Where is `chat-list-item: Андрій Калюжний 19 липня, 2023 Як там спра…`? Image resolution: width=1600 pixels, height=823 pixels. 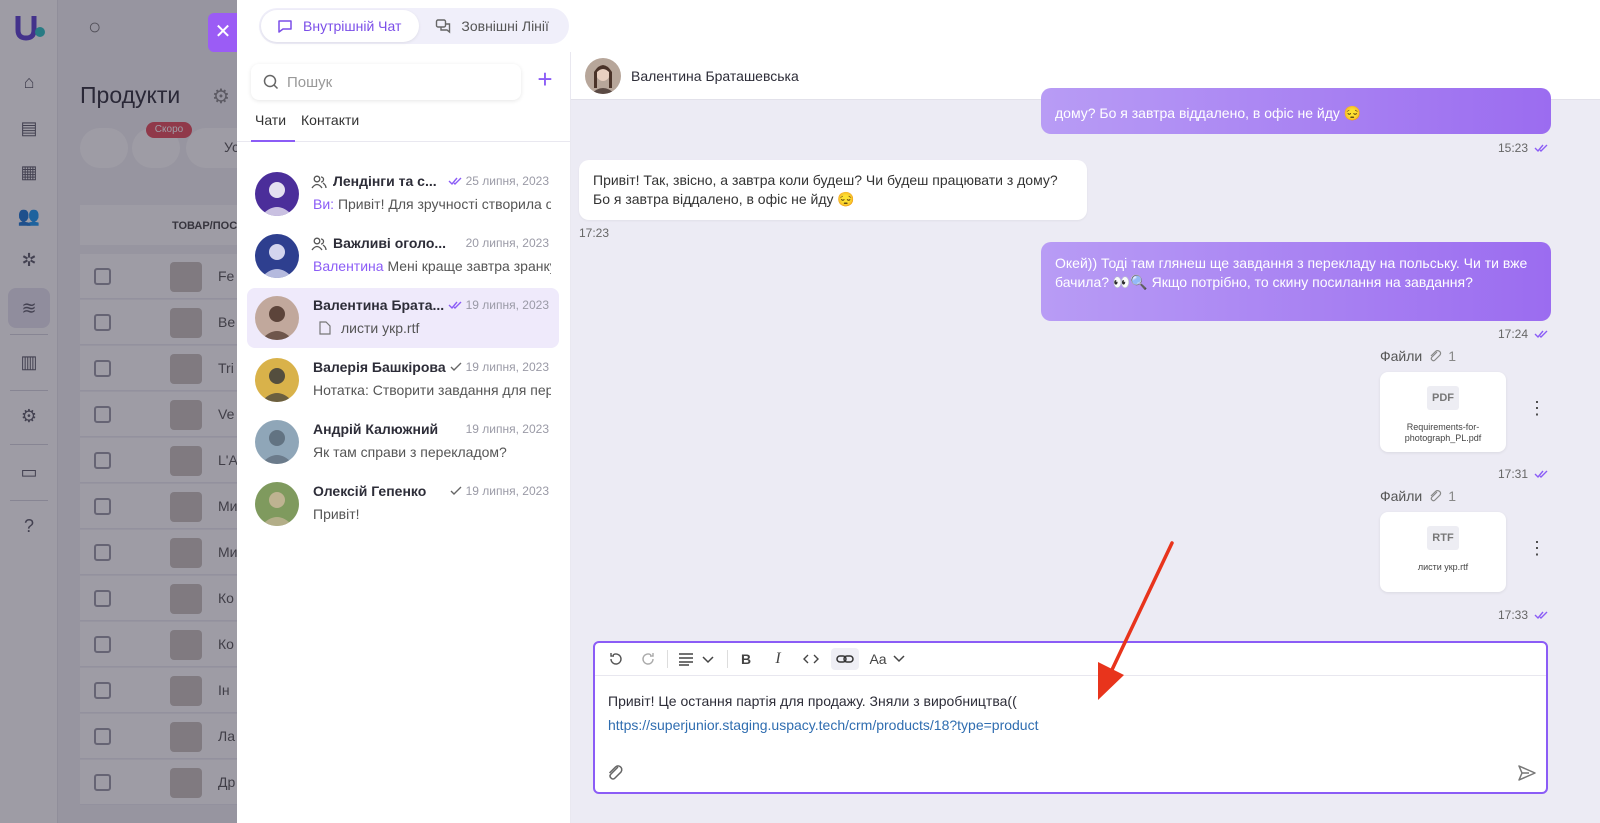
chat-list-item: Андрій Калюжний 19 липня, 2023 Як там спра… is located at coordinates (403, 442).